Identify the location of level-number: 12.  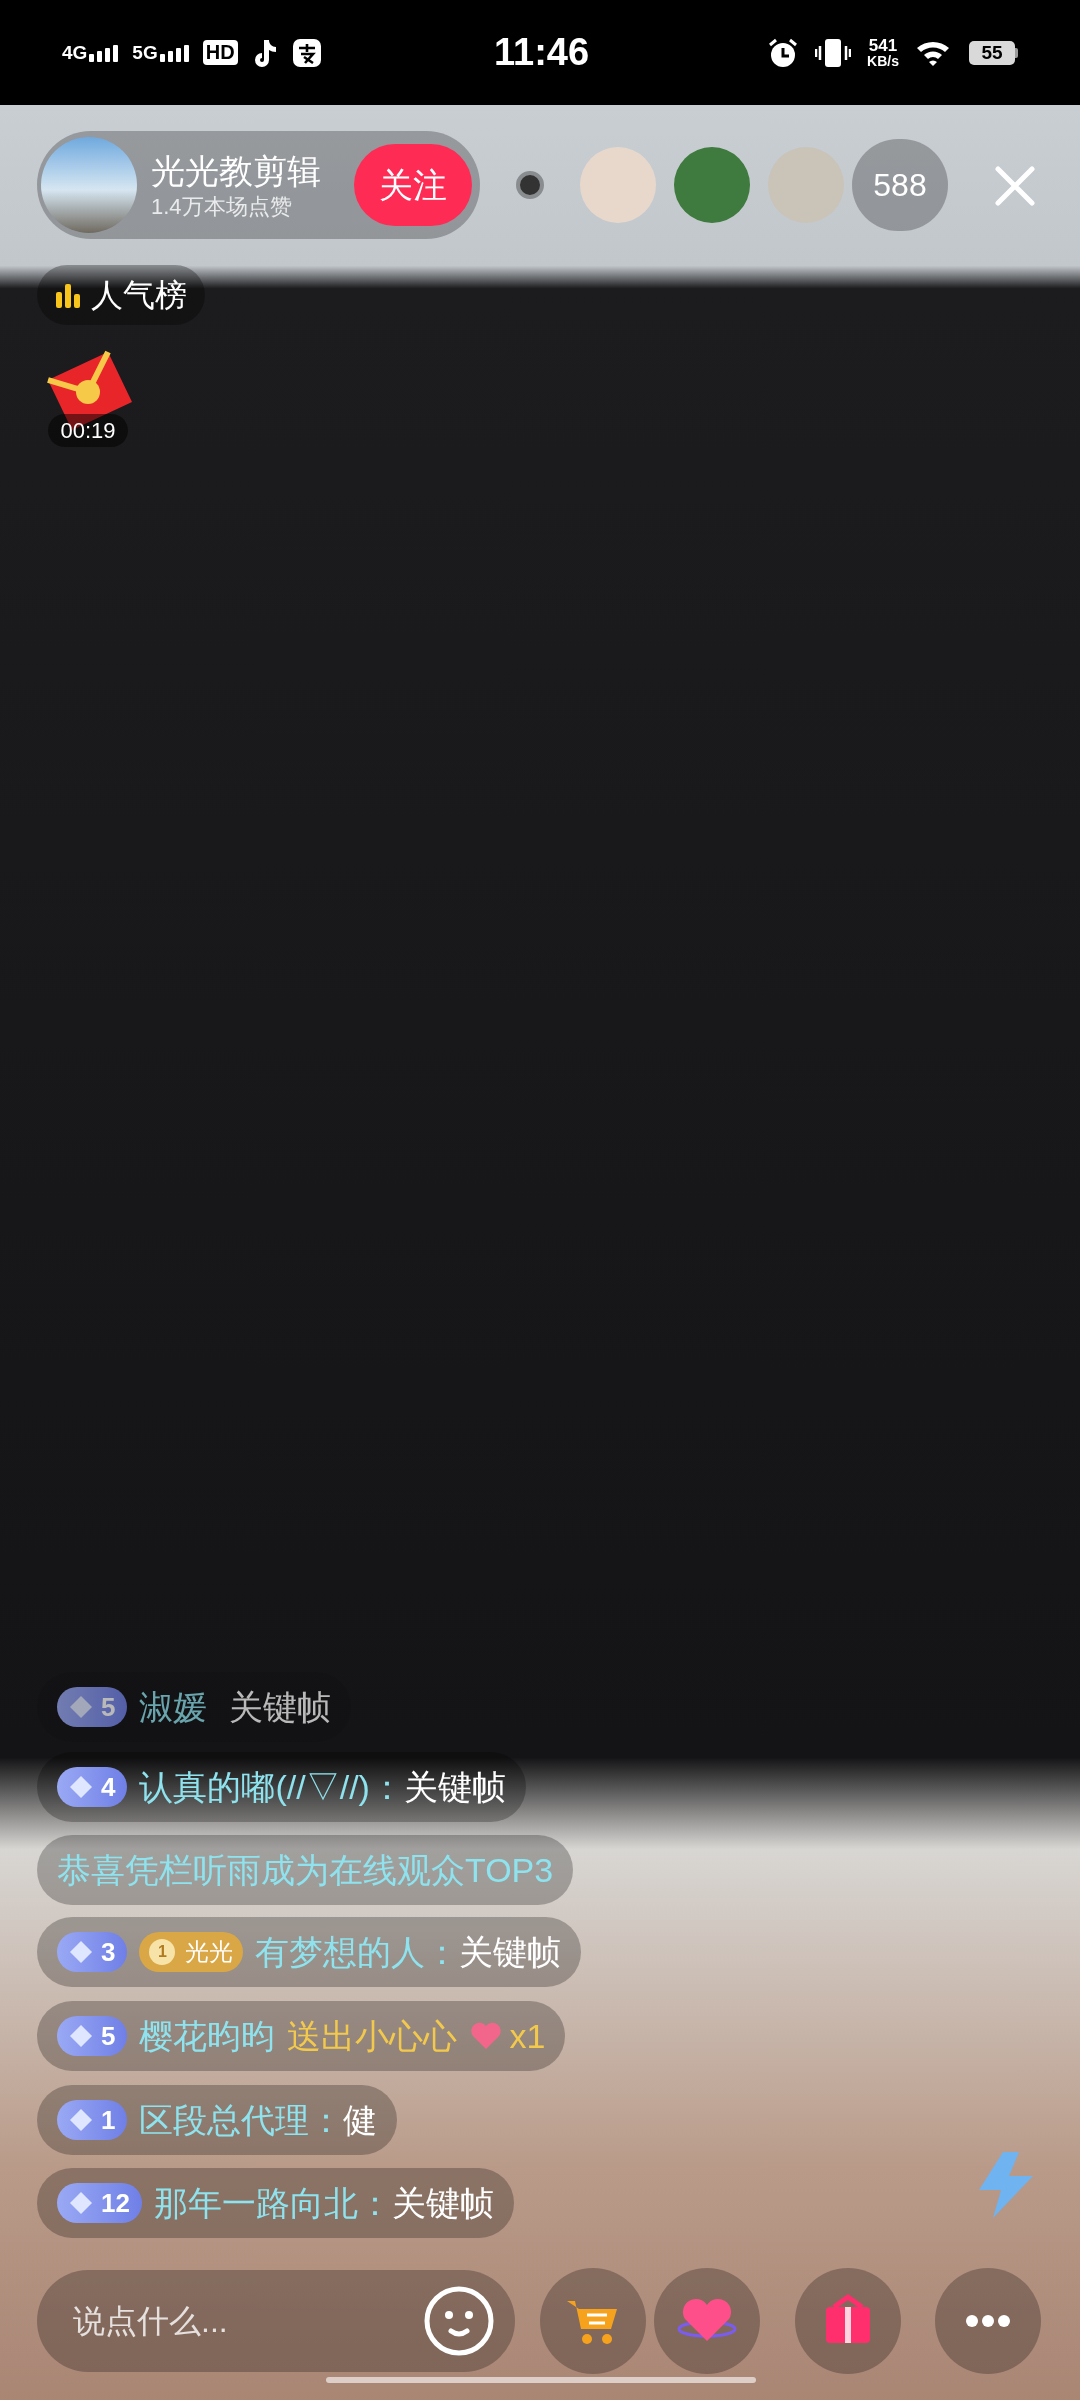
(115, 2203).